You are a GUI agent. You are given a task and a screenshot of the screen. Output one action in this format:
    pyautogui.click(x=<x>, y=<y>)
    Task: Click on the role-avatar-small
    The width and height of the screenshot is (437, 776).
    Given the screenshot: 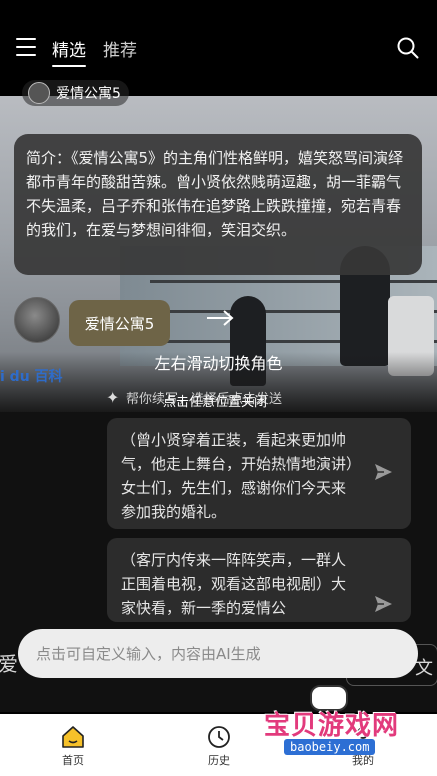 What is the action you would take?
    pyautogui.click(x=39, y=93)
    